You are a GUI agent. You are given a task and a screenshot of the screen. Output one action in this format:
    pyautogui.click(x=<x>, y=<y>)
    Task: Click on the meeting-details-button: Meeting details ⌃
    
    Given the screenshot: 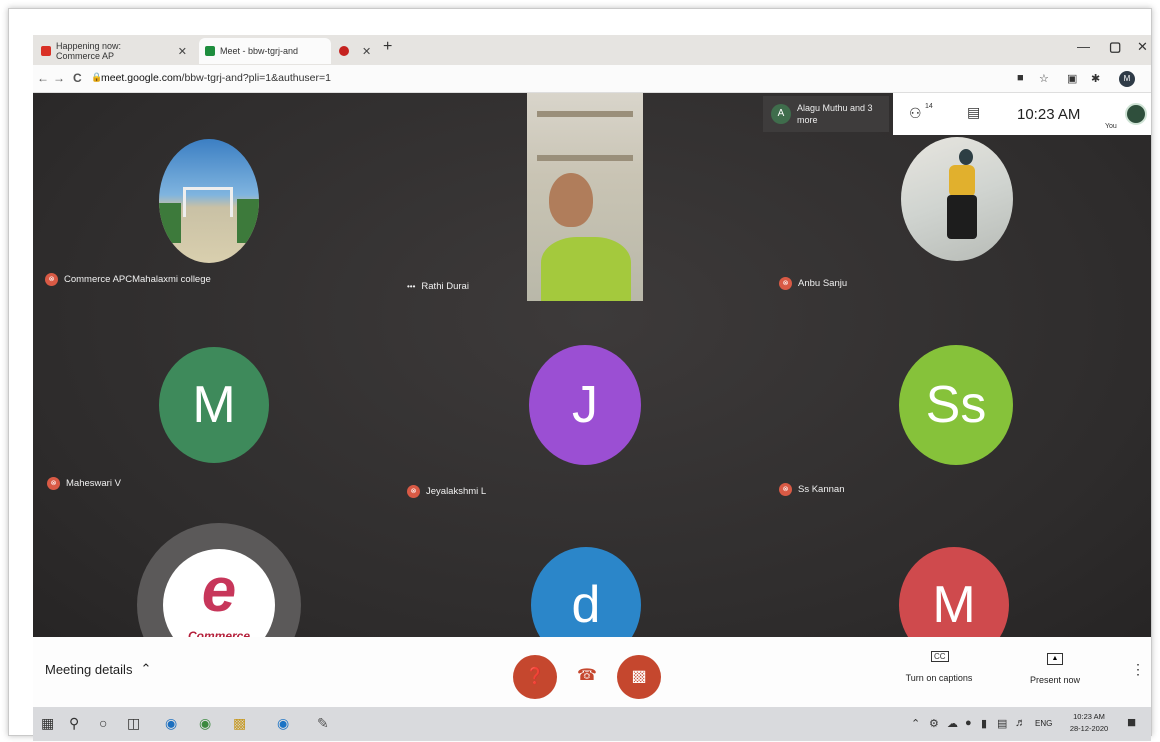 What is the action you would take?
    pyautogui.click(x=98, y=669)
    